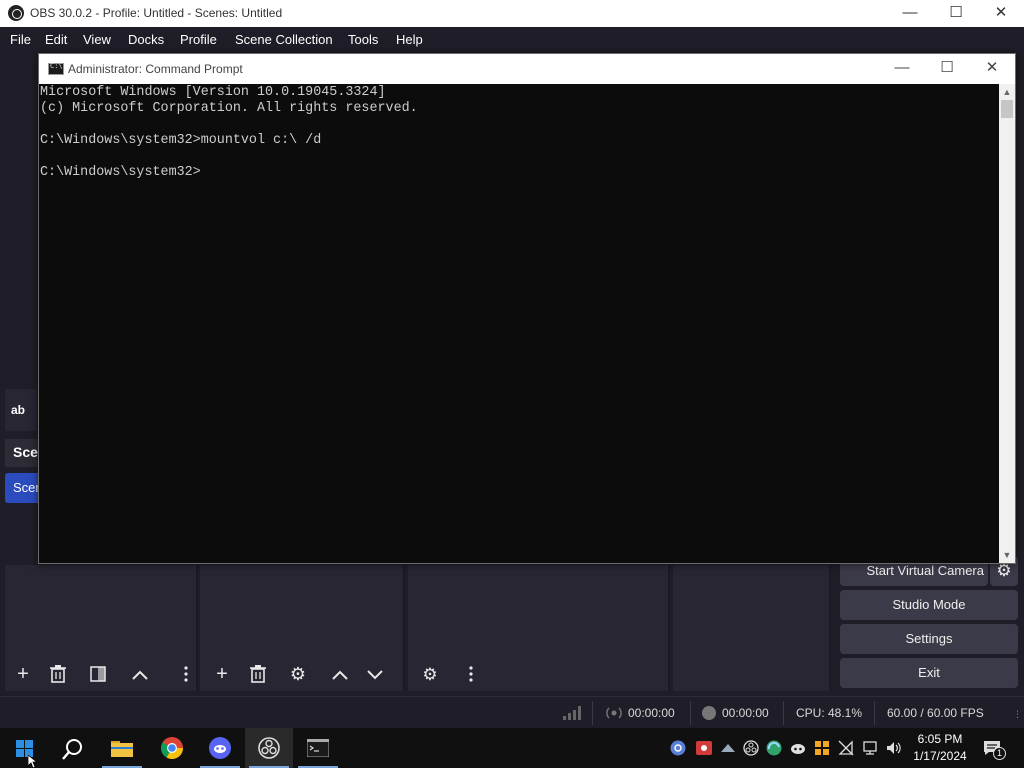 This screenshot has height=768, width=1024. What do you see at coordinates (929, 605) in the screenshot?
I see `studio-mode-button: Studio Mode` at bounding box center [929, 605].